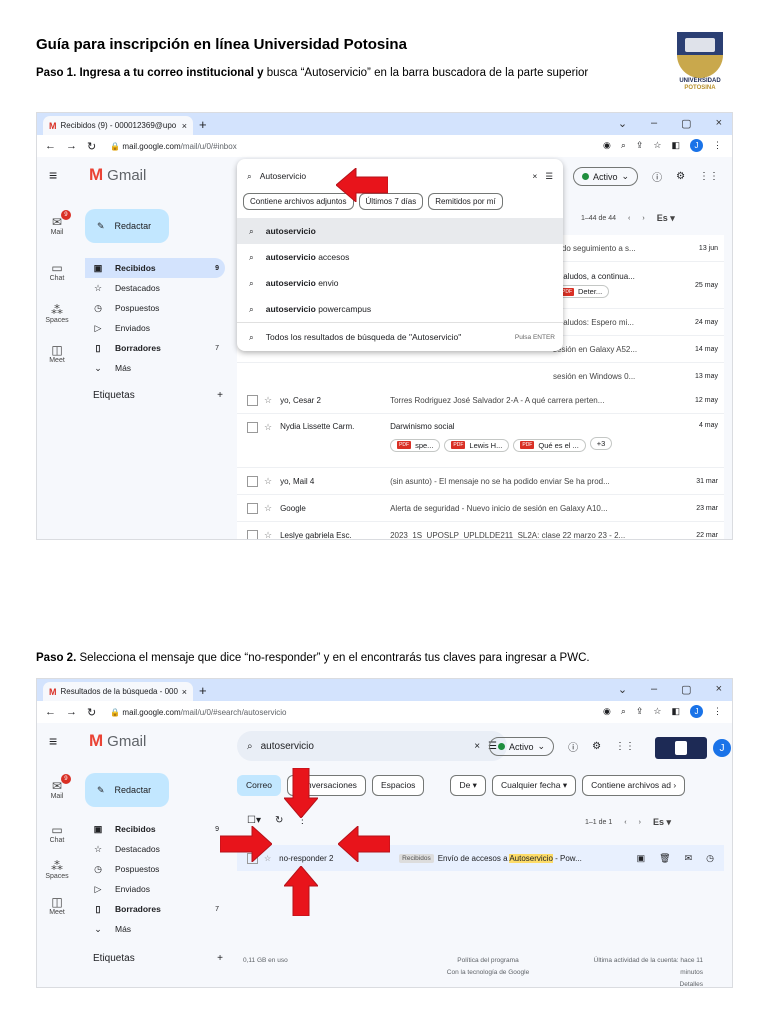 The height and width of the screenshot is (1024, 768). Describe the element at coordinates (465, 201) in the screenshot. I see `filter-chip: Remitidos por mí` at that location.